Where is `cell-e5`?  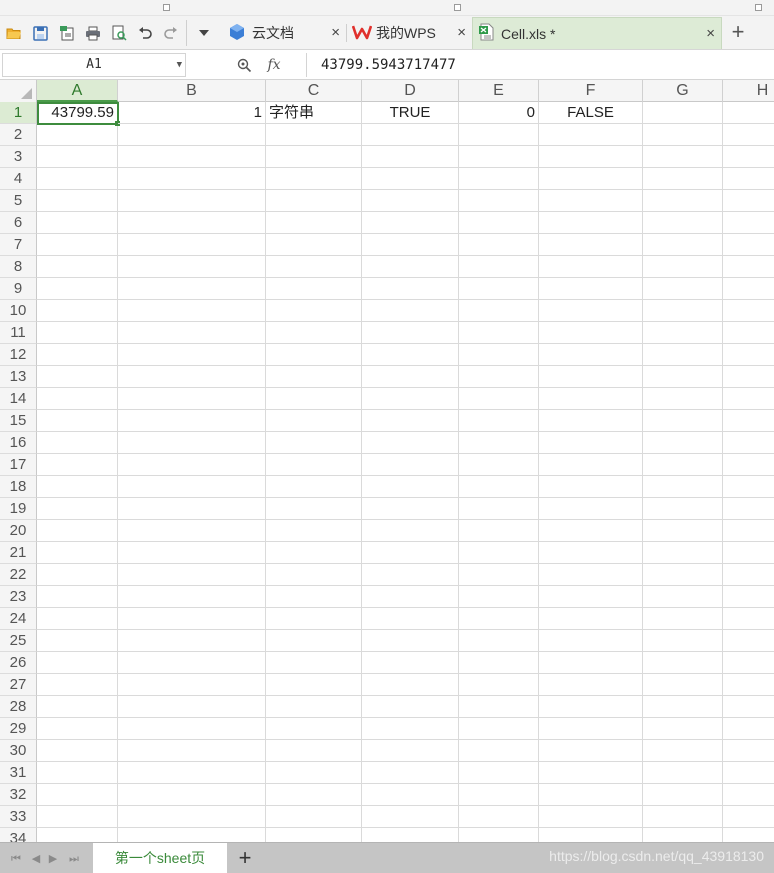
cell-e5 is located at coordinates (499, 201).